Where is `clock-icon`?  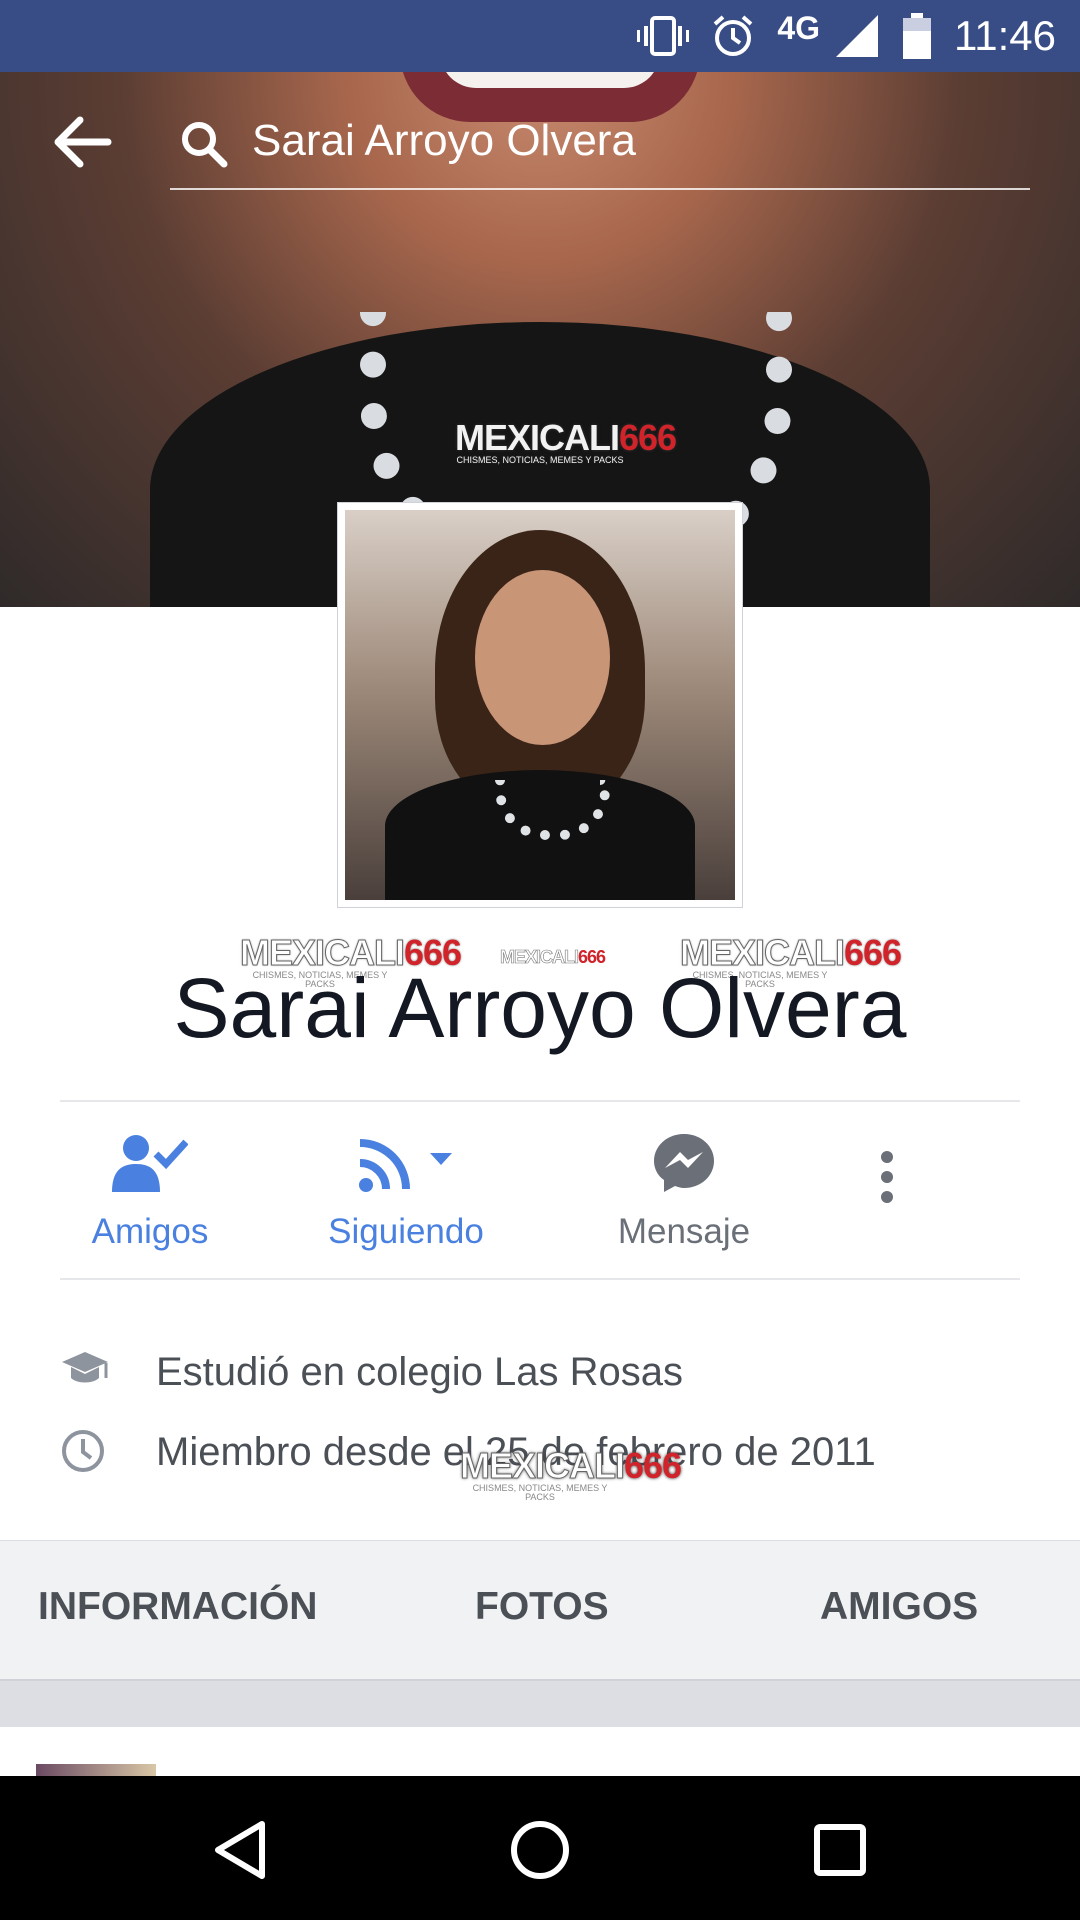 clock-icon is located at coordinates (85, 1453).